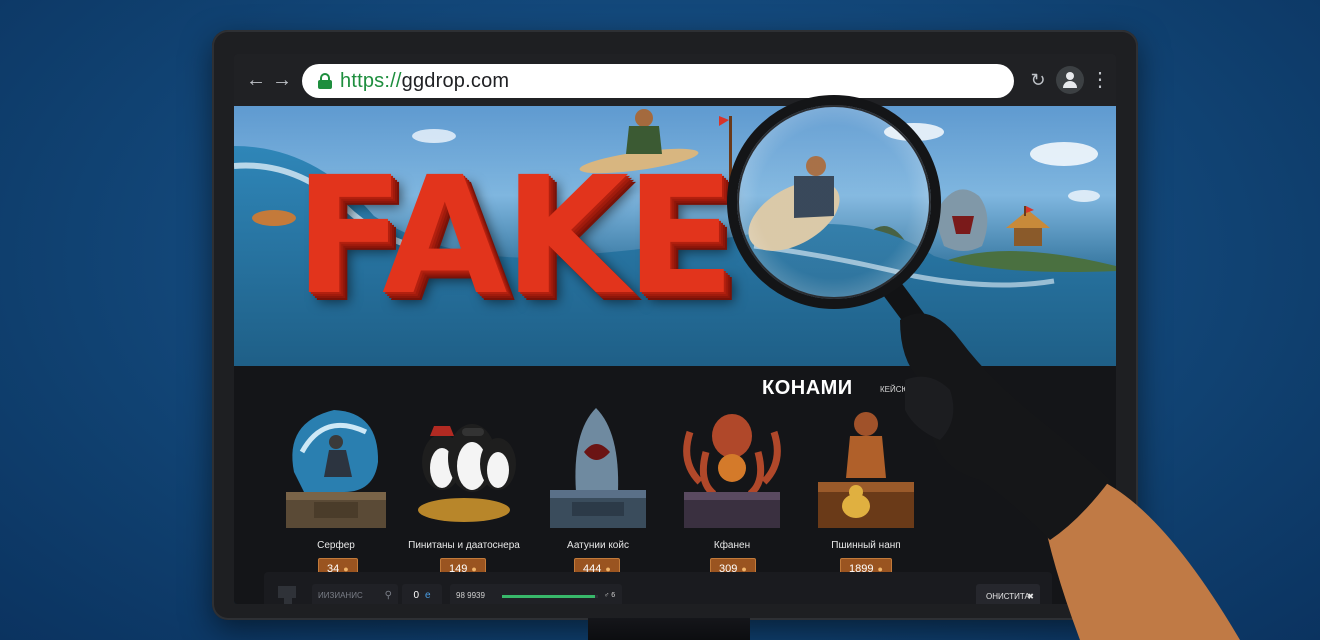 The height and width of the screenshot is (640, 1320). Describe the element at coordinates (416, 595) in the screenshot. I see `balance-value: 0` at that location.